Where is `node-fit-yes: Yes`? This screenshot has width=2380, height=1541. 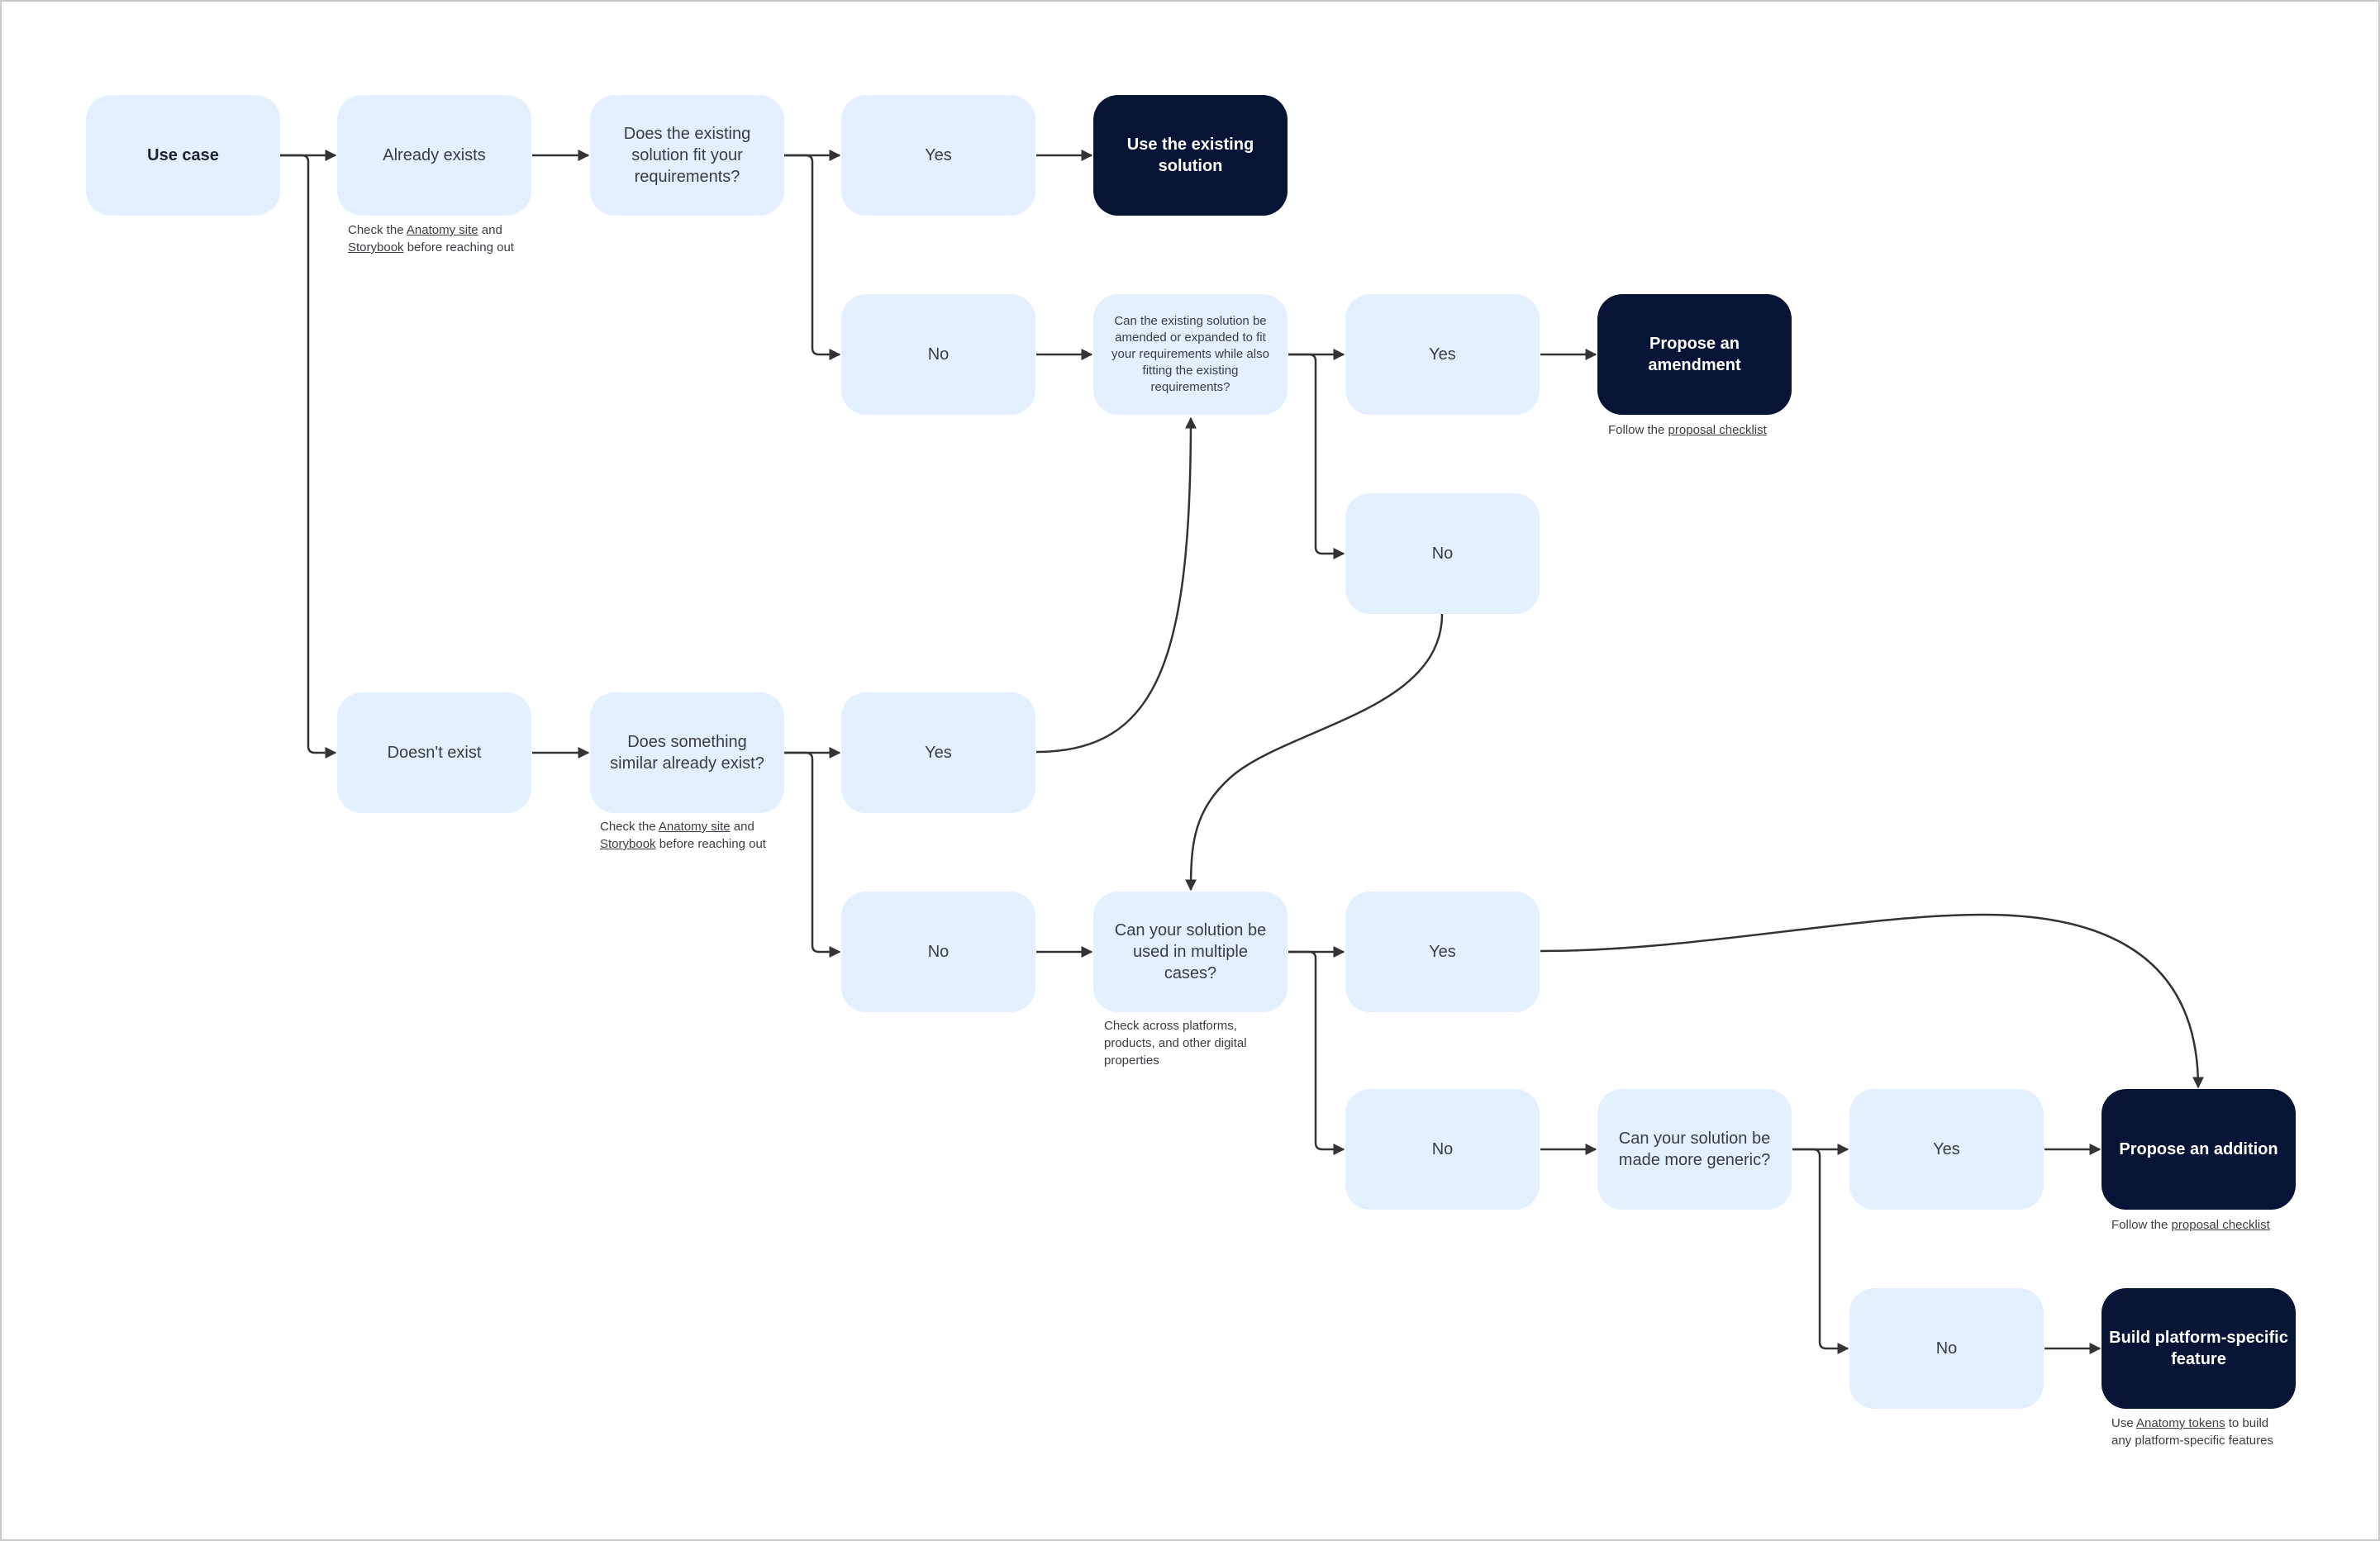
node-fit-yes: Yes is located at coordinates (938, 155).